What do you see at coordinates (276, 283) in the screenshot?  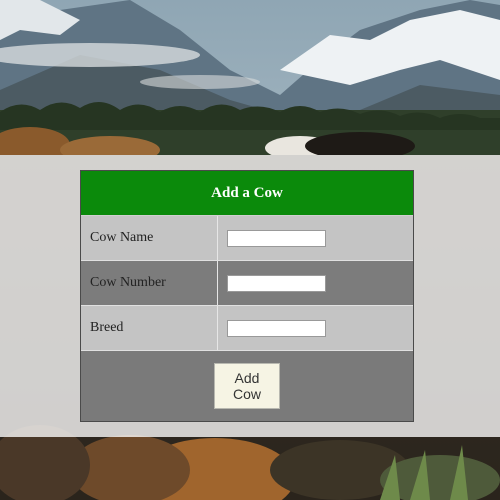 I see `cow-number-input` at bounding box center [276, 283].